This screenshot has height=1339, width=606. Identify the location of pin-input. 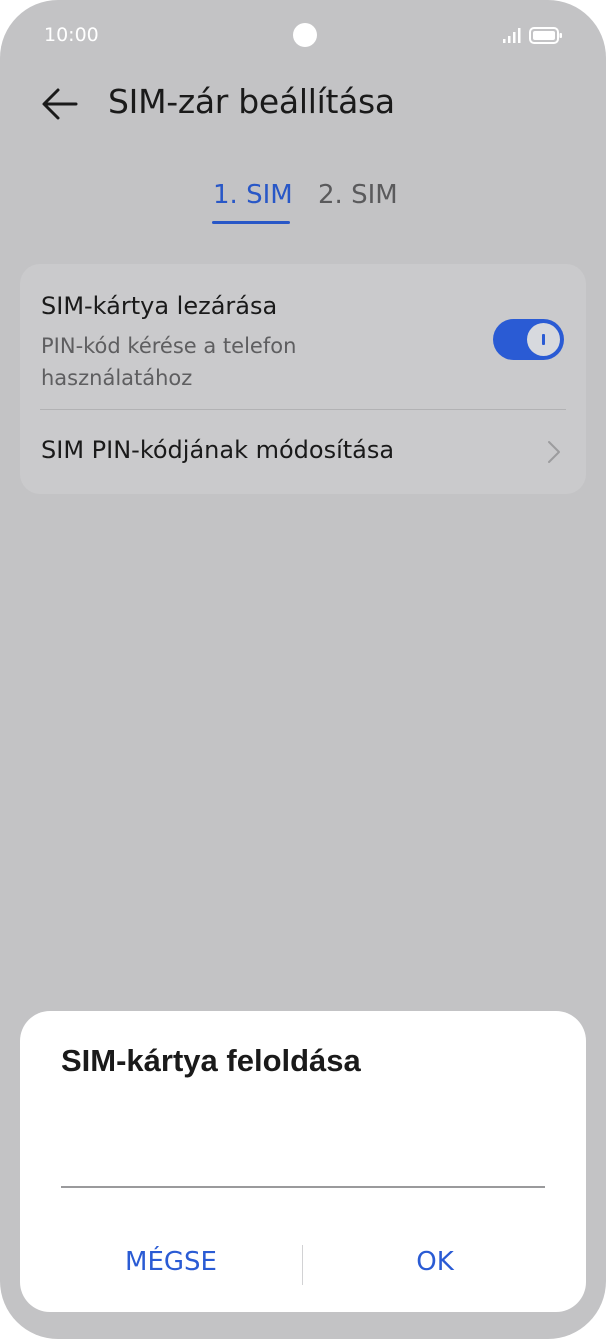
(303, 1163).